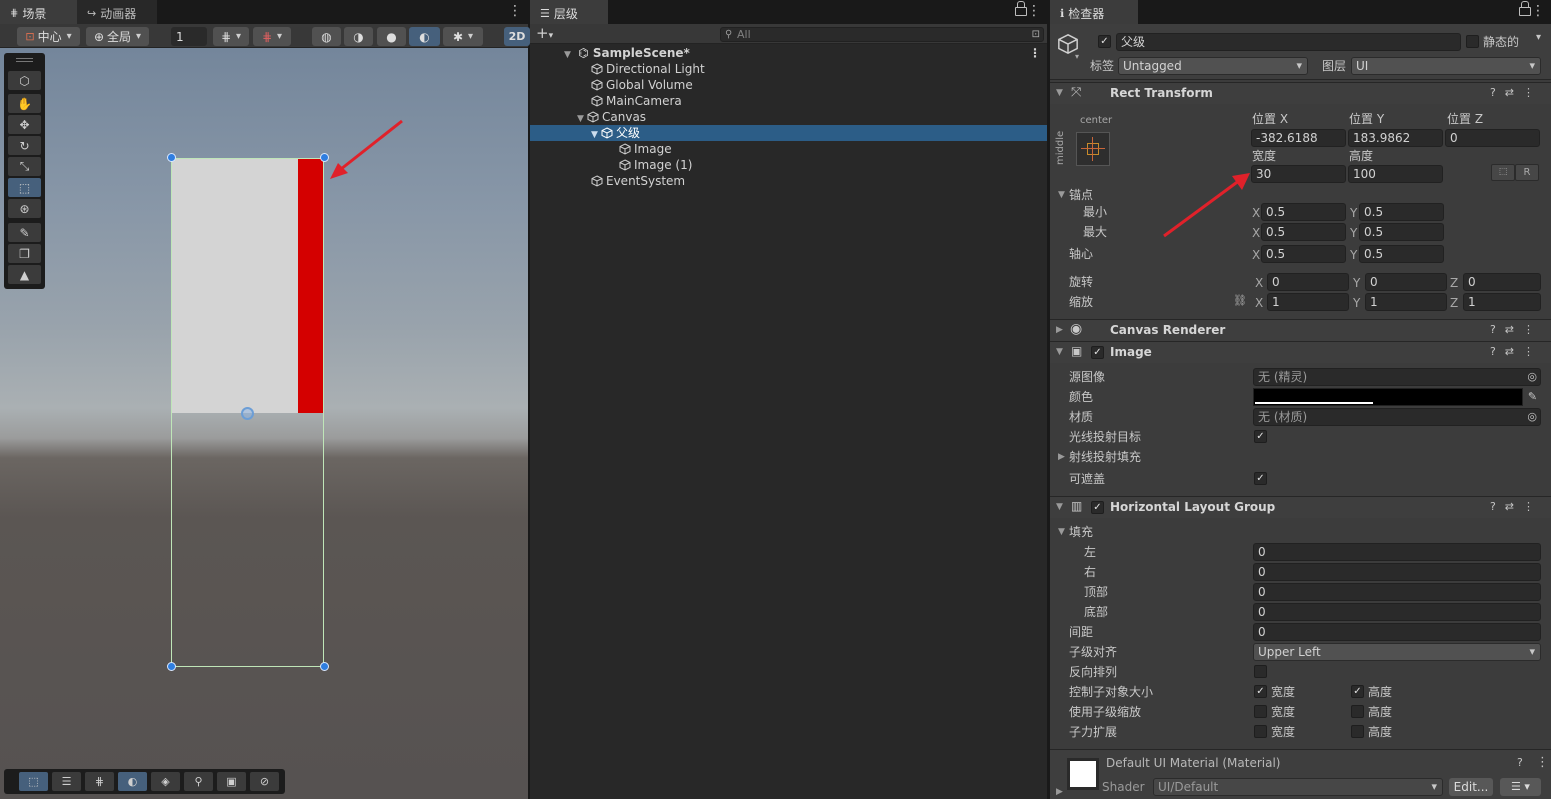 This screenshot has height=799, width=1551. I want to click on pos-x-field: -382.6188, so click(1298, 138).